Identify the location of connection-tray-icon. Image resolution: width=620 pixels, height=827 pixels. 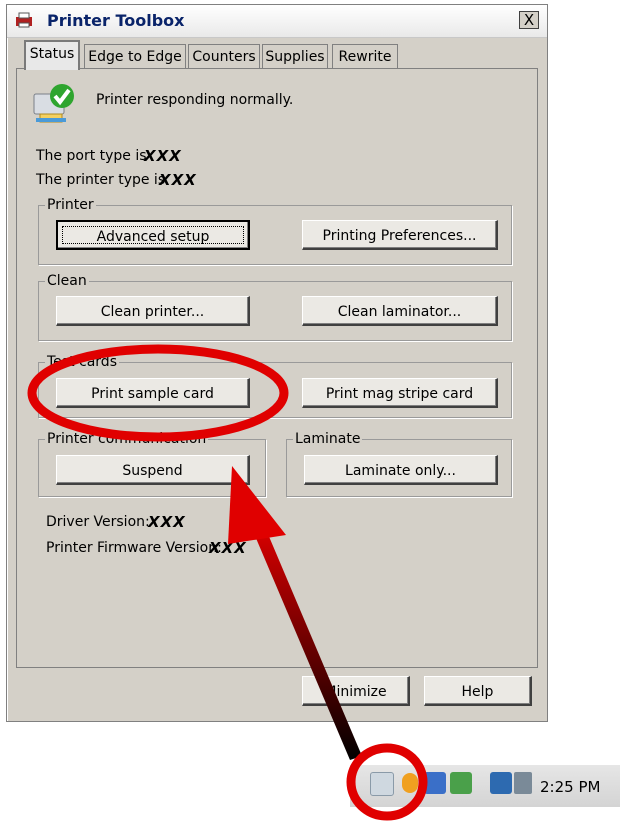
(501, 783).